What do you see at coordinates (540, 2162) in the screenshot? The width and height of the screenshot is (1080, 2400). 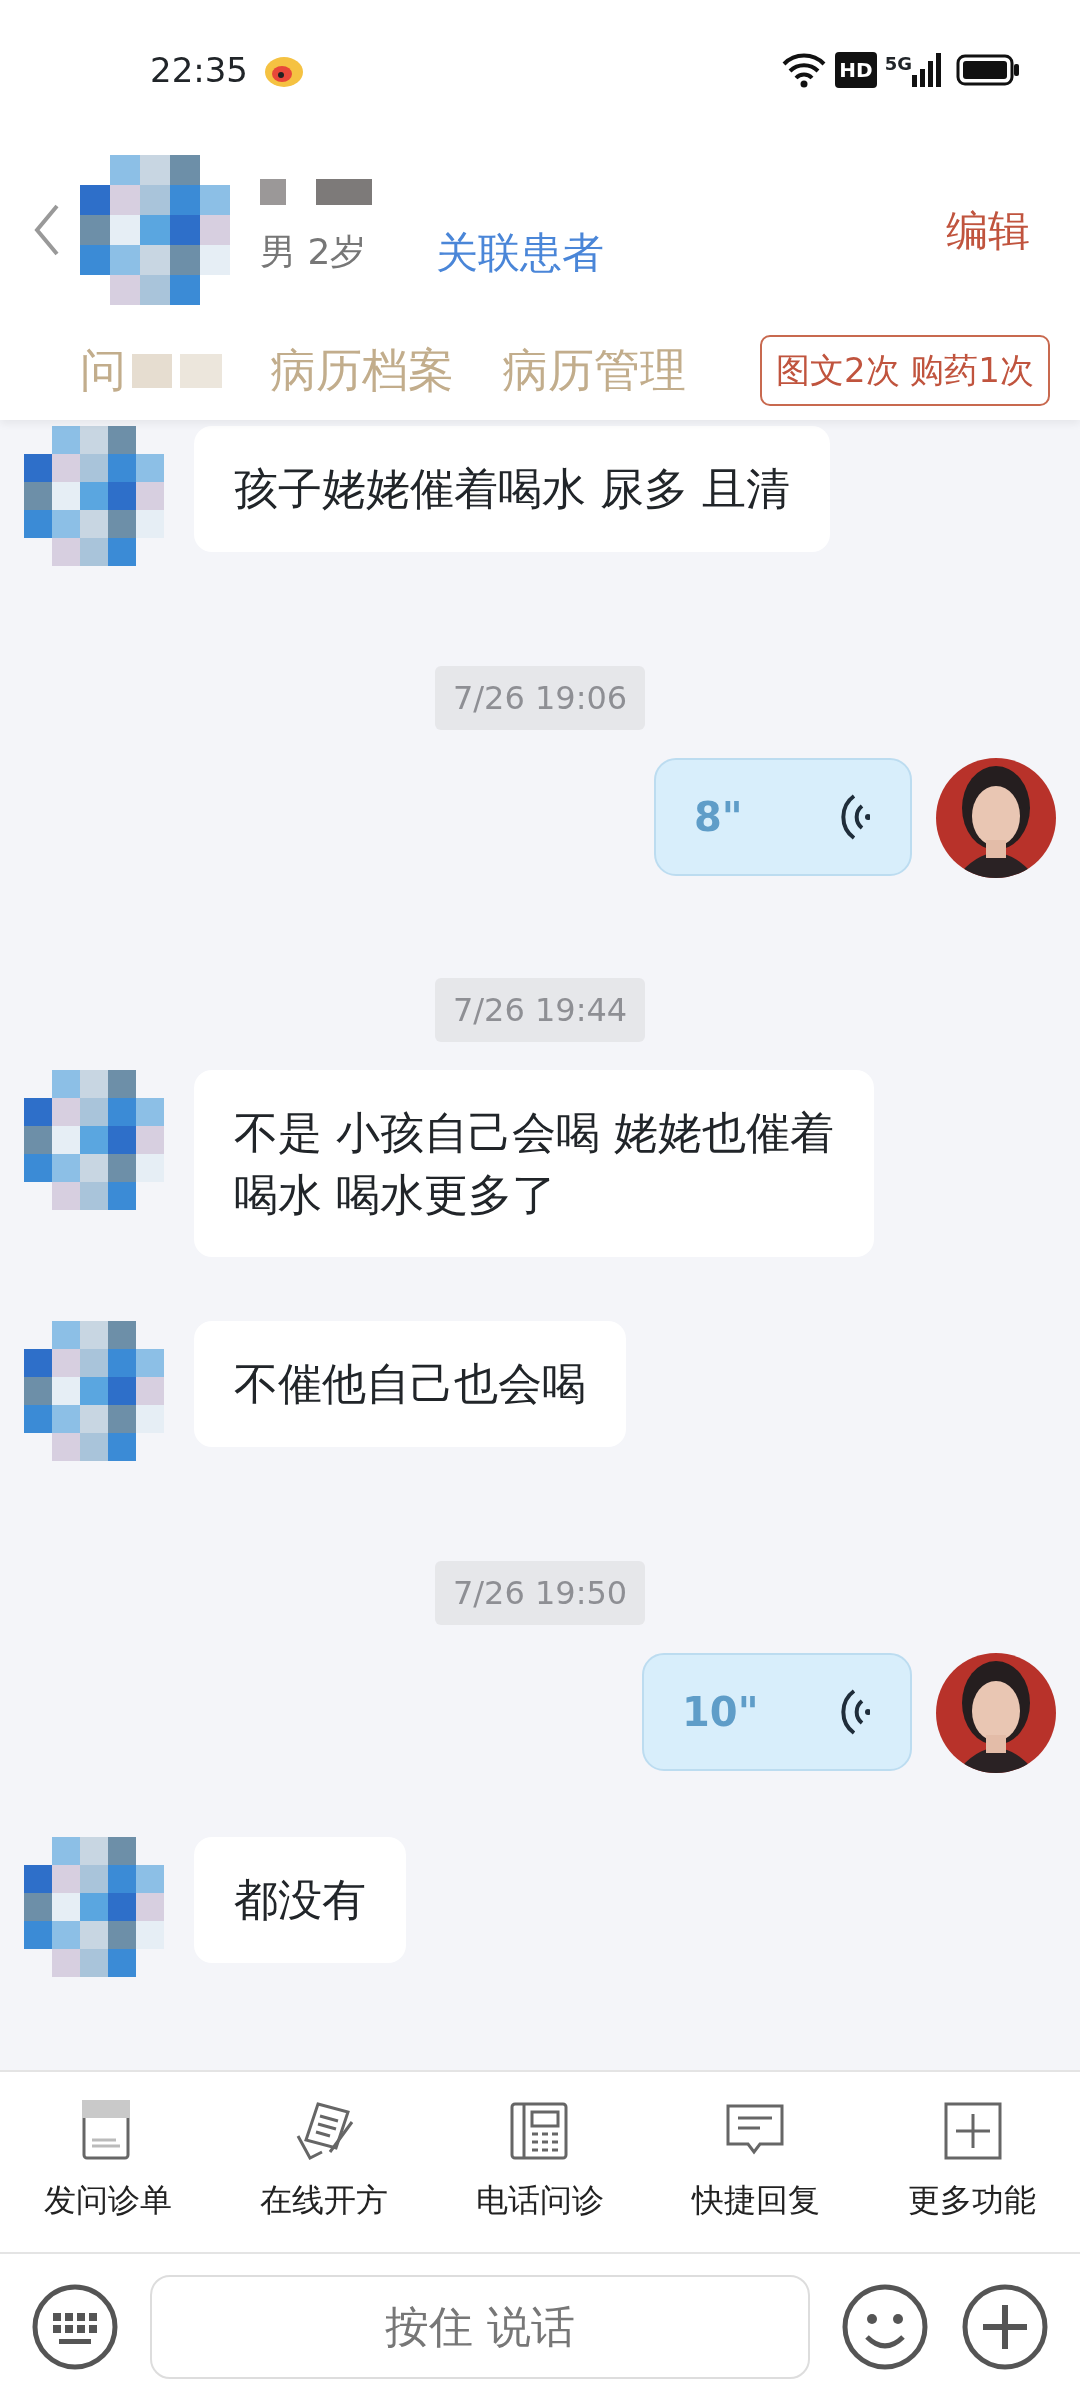 I see `toolbar-button: 电话问诊` at bounding box center [540, 2162].